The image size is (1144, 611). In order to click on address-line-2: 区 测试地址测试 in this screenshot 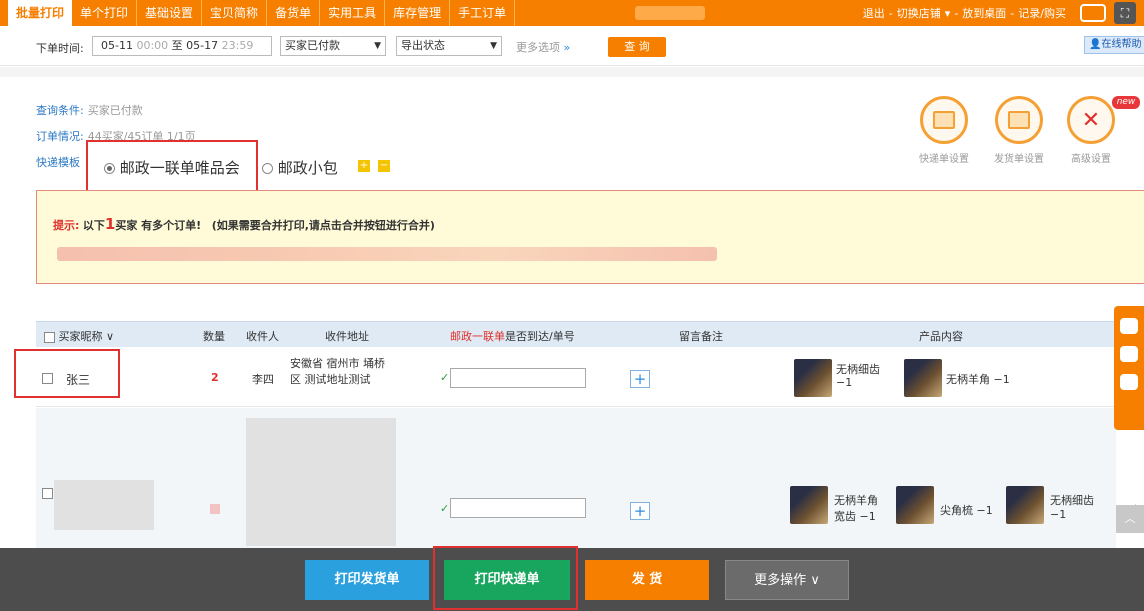, I will do `click(330, 379)`.